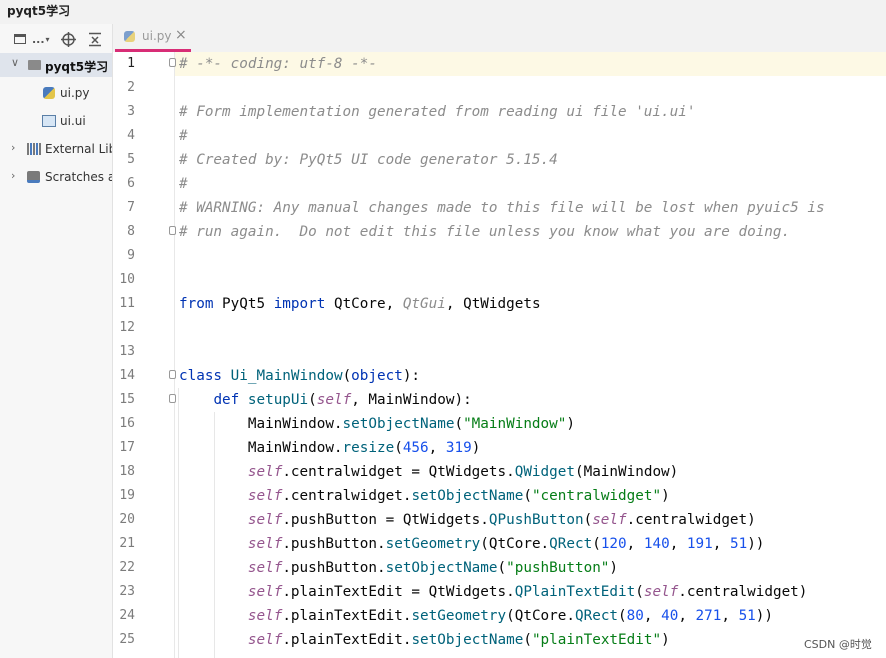 The height and width of the screenshot is (658, 886). Describe the element at coordinates (124, 160) in the screenshot. I see `line-number: 5` at that location.